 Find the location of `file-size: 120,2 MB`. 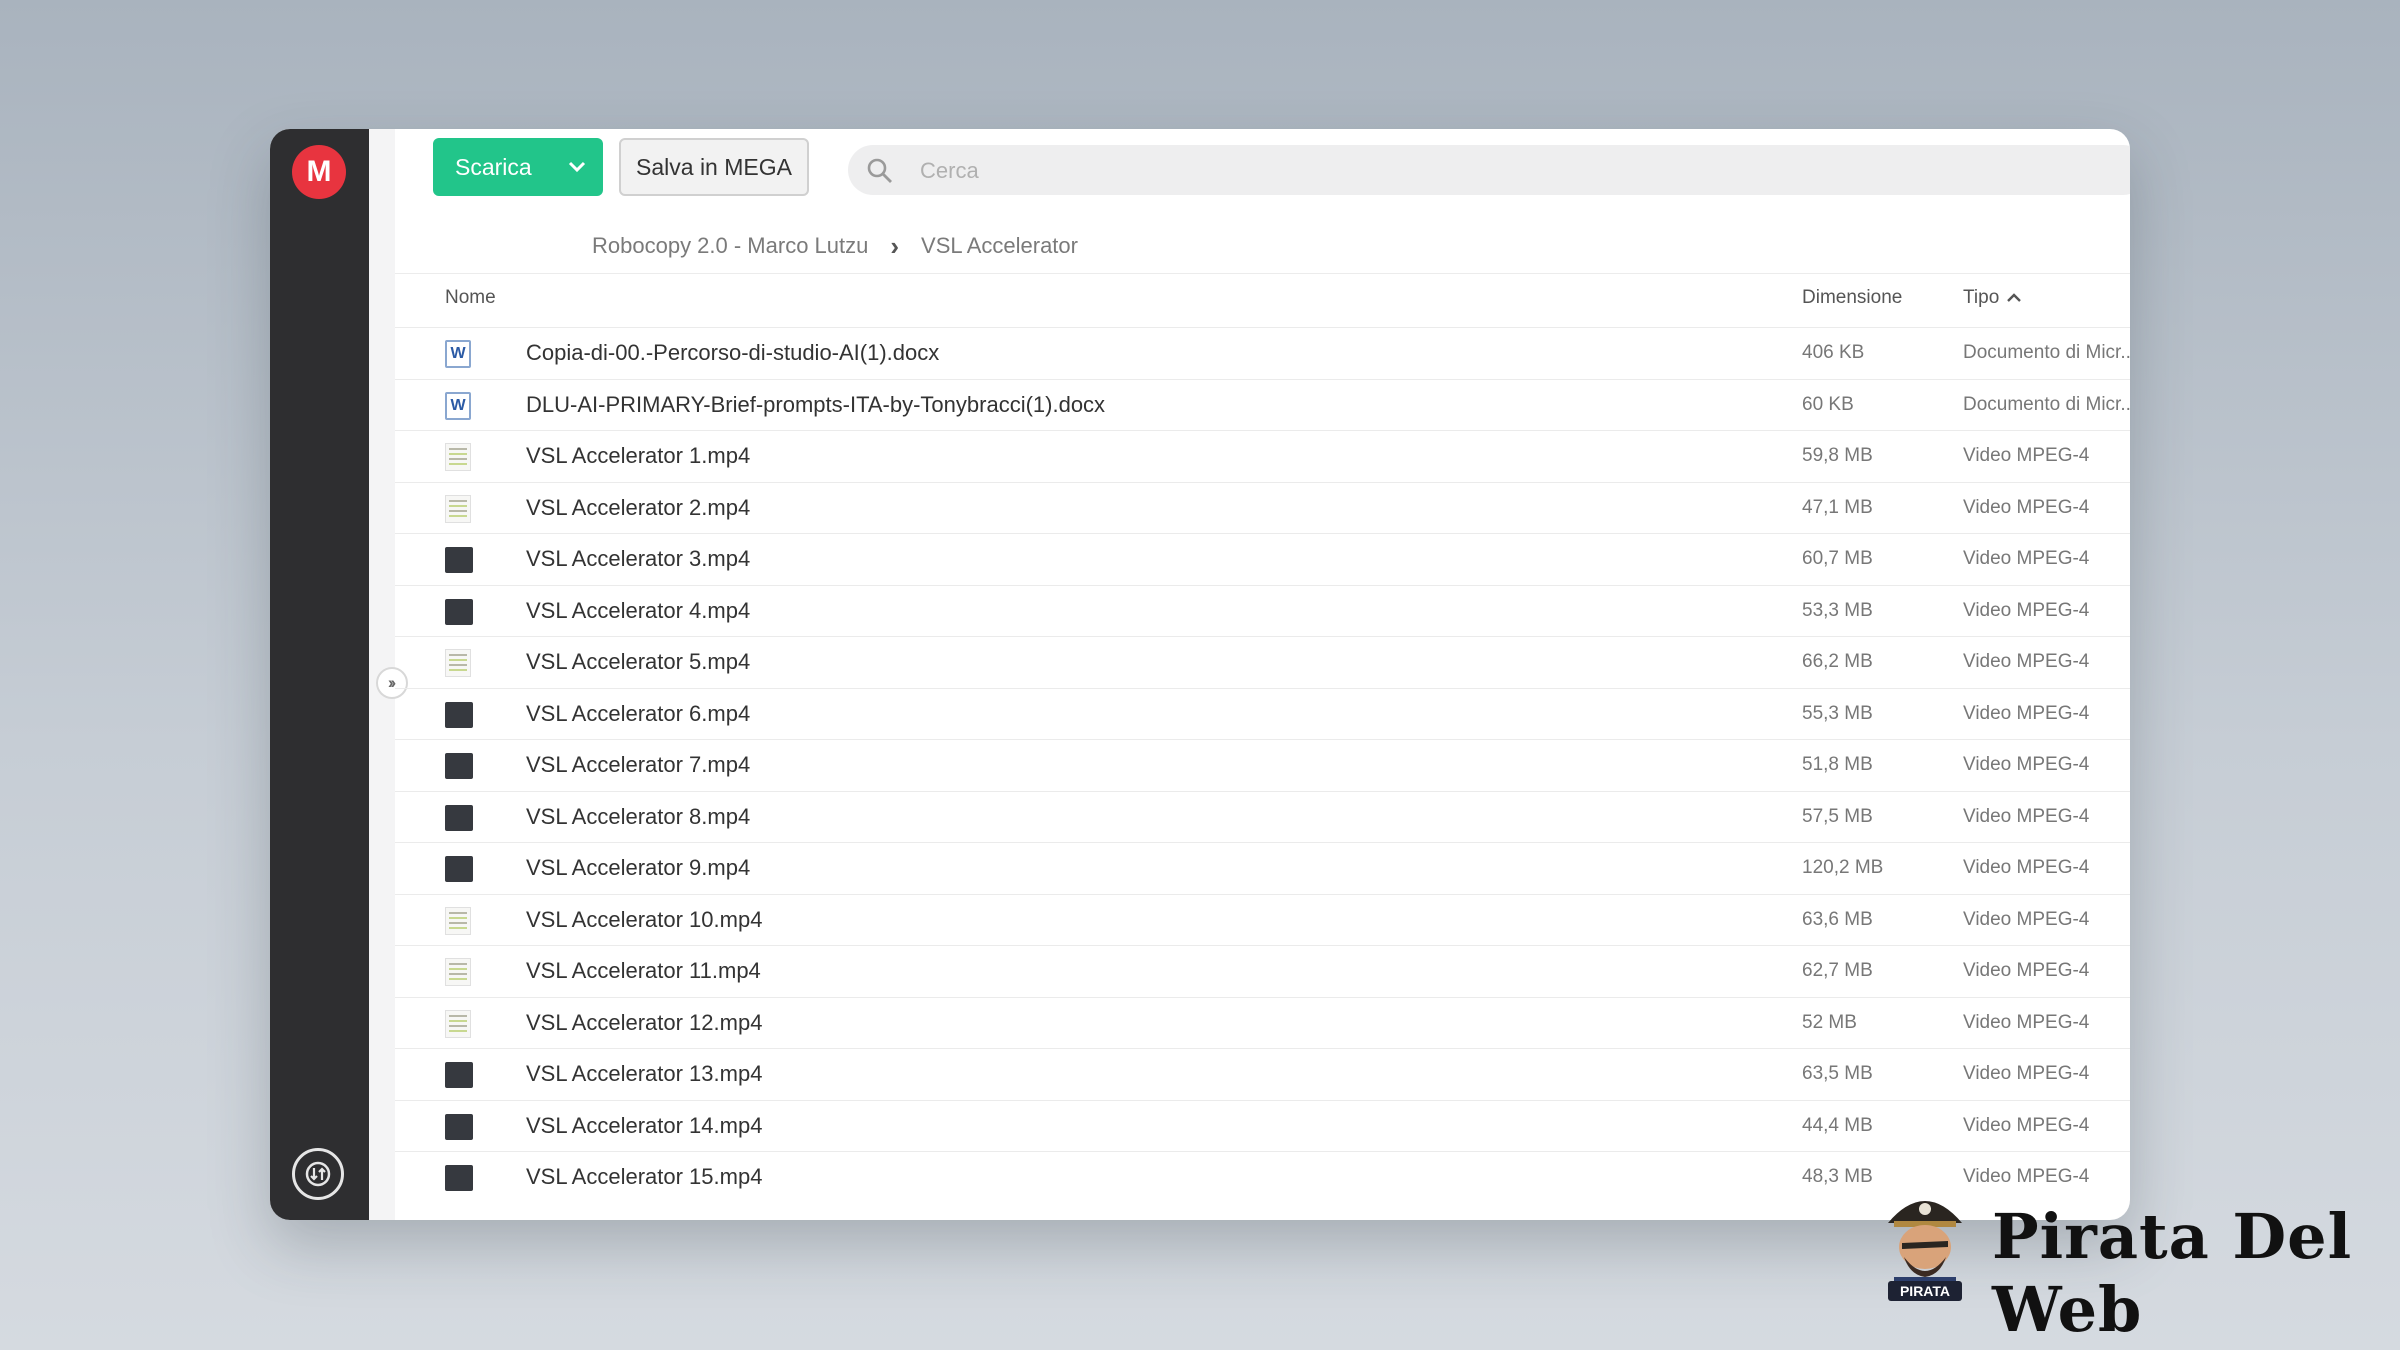

file-size: 120,2 MB is located at coordinates (1843, 867).